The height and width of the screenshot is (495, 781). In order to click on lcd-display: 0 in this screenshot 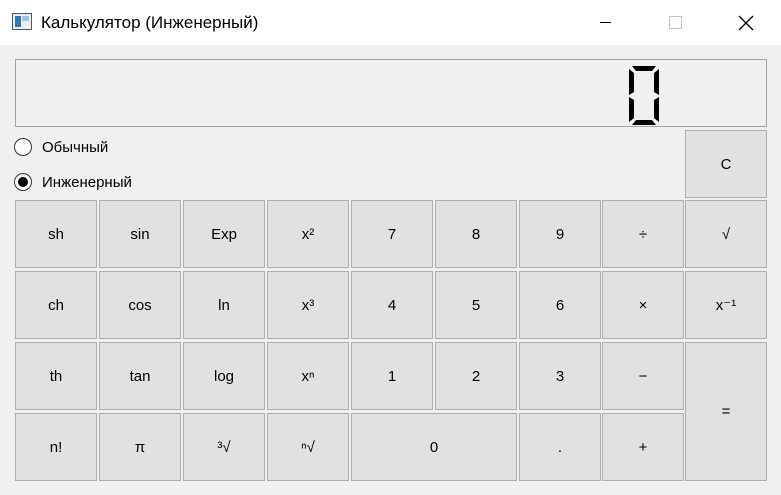, I will do `click(391, 93)`.